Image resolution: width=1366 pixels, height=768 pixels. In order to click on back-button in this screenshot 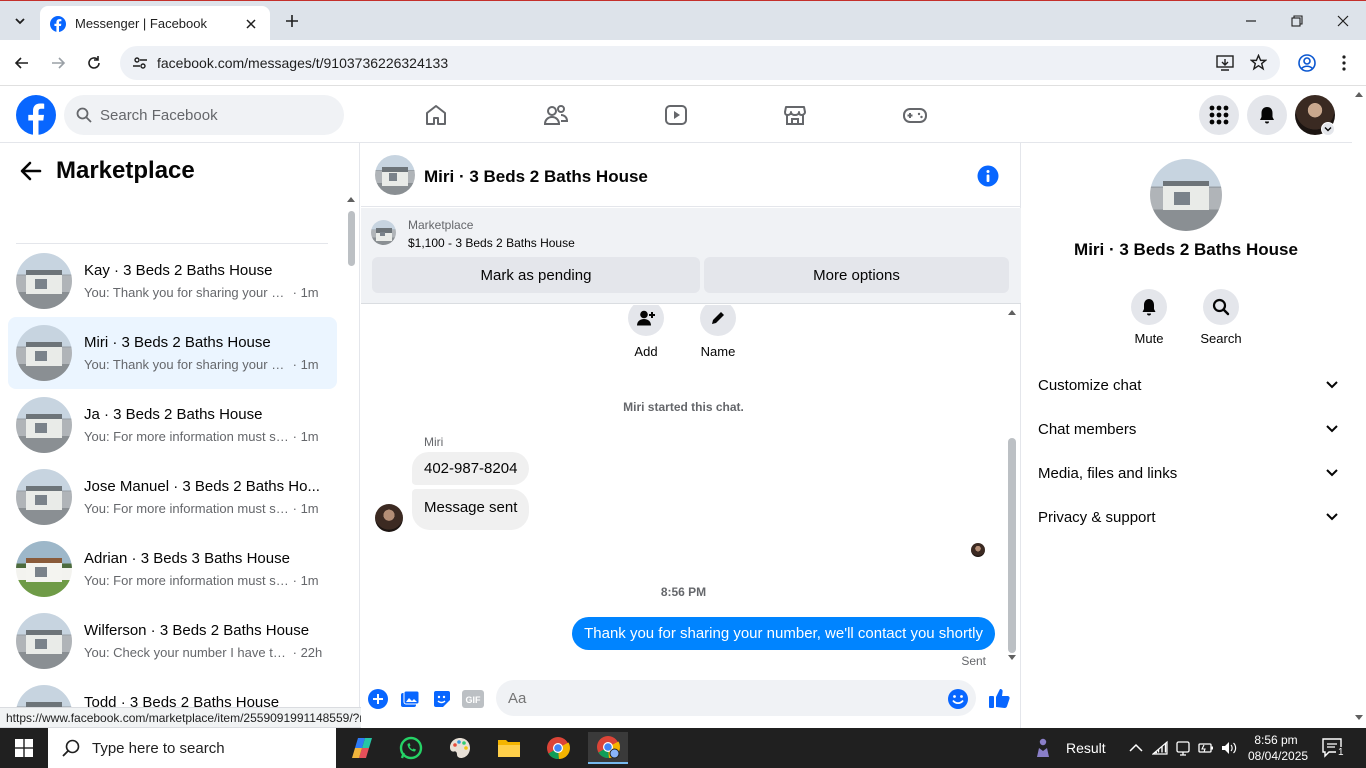, I will do `click(22, 63)`.